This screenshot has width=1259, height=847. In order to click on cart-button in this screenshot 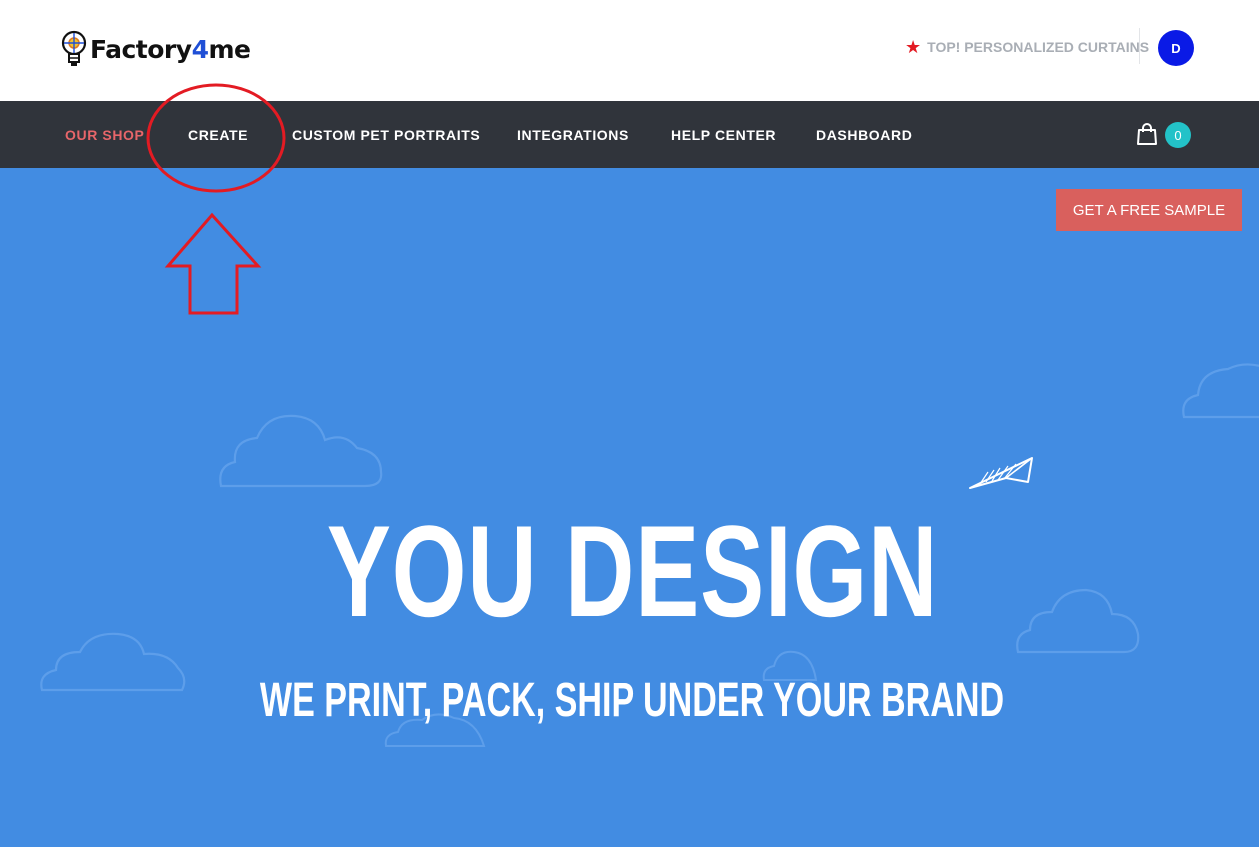, I will do `click(1147, 136)`.